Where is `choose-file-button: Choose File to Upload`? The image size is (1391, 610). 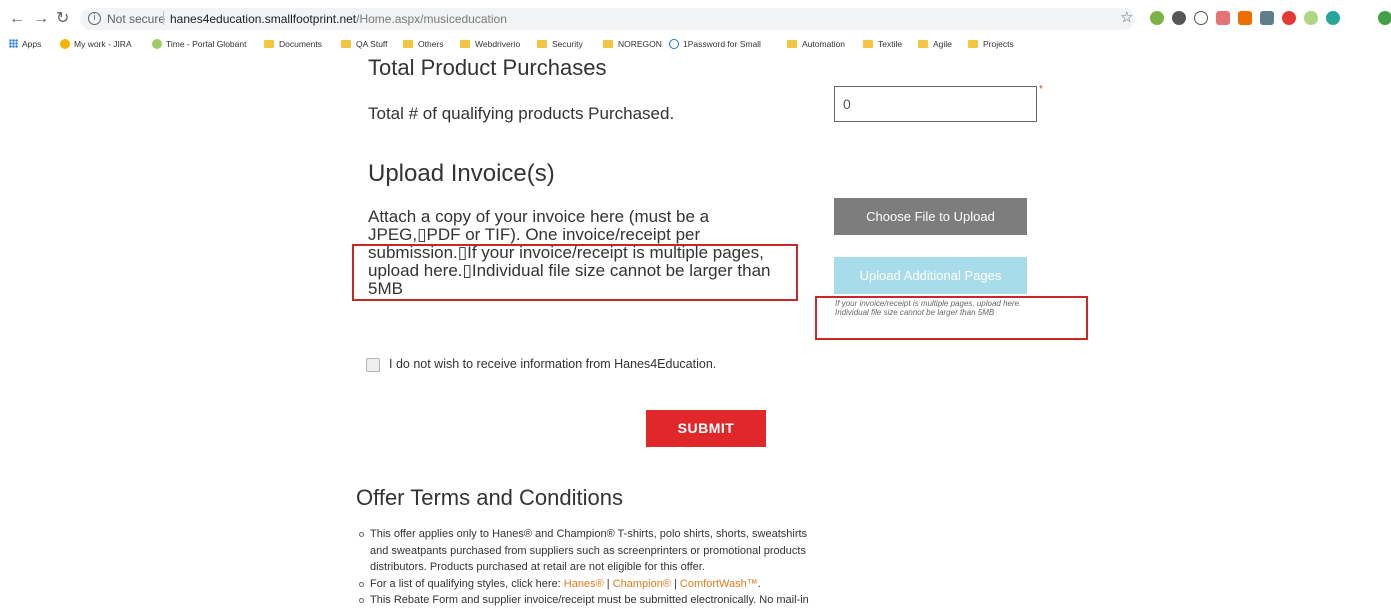
choose-file-button: Choose File to Upload is located at coordinates (930, 216).